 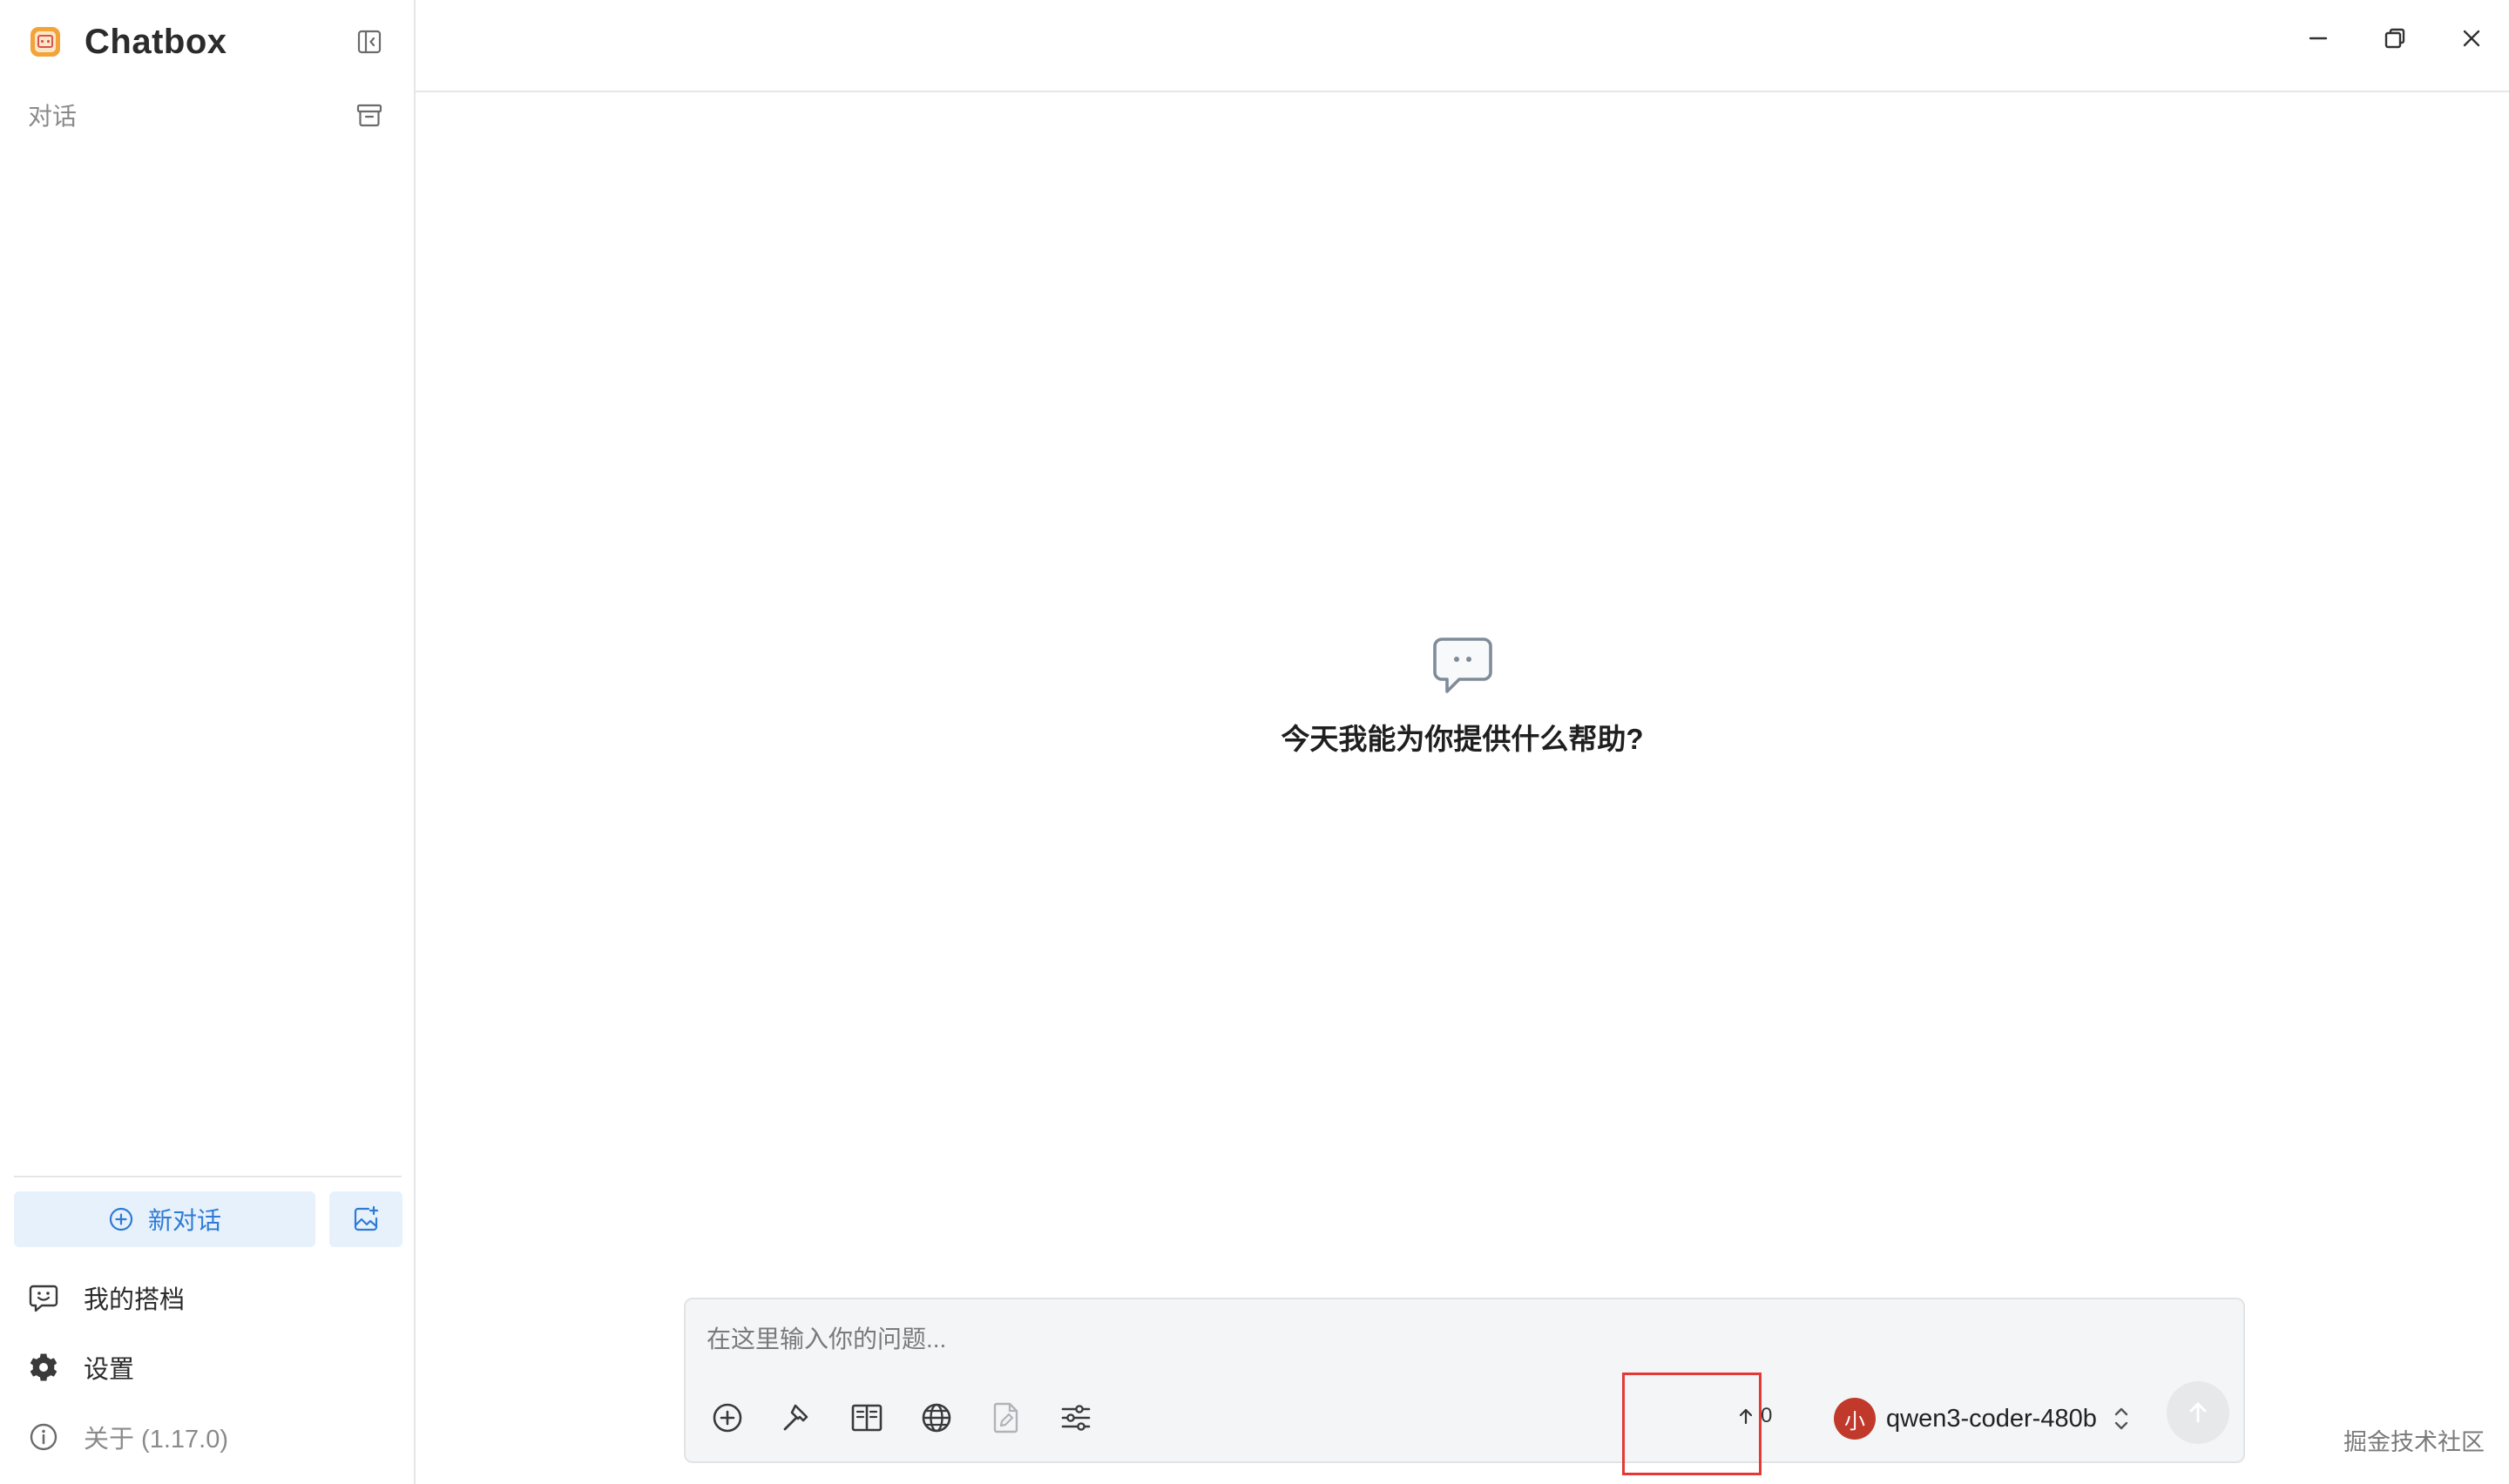 I want to click on tools-button, so click(x=797, y=1418).